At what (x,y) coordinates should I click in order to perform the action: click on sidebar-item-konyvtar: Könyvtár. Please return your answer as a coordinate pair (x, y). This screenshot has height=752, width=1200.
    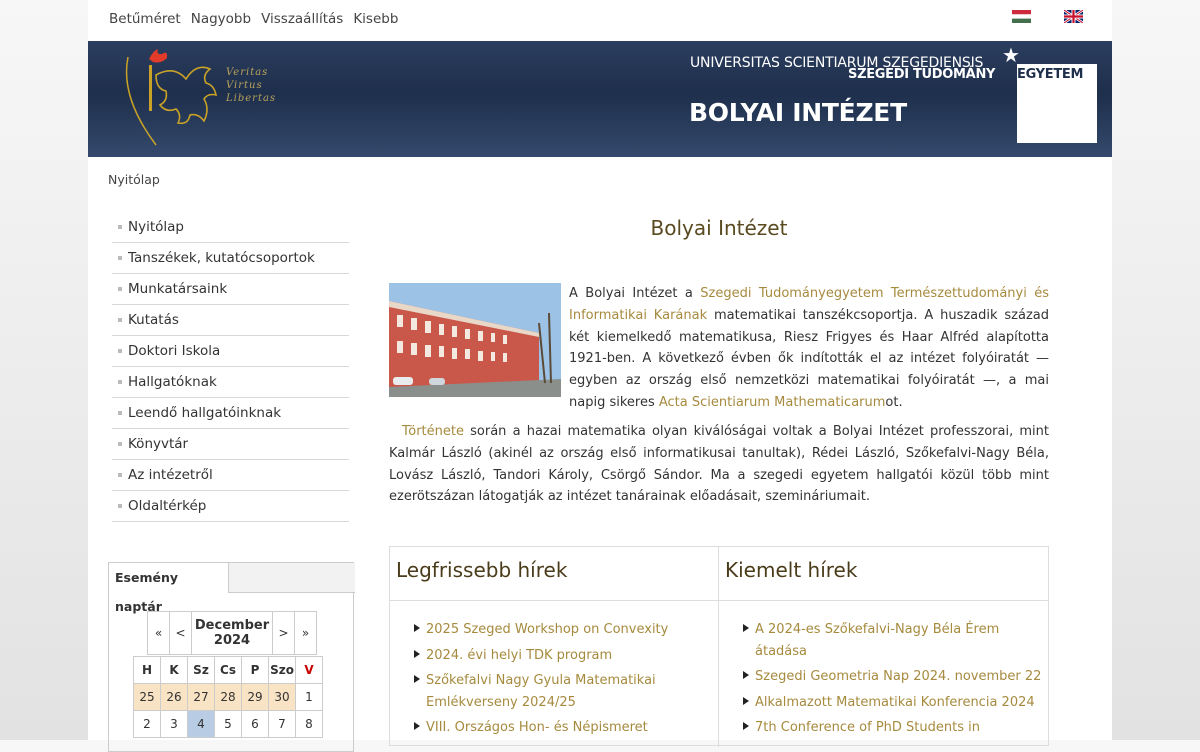
    Looking at the image, I should click on (230, 444).